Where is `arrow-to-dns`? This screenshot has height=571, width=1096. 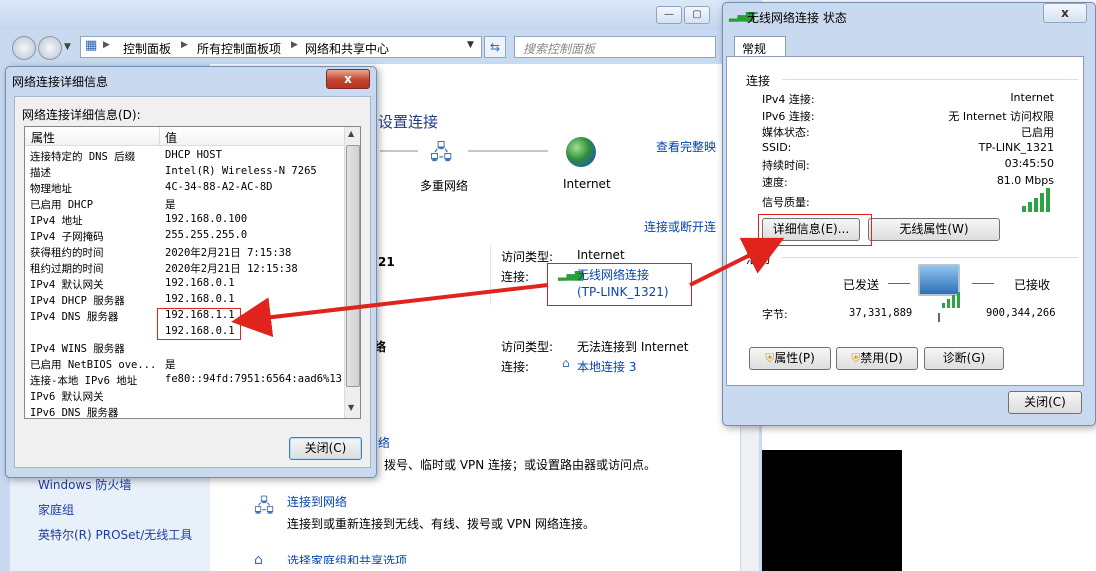
arrow-to-dns is located at coordinates (390, 310).